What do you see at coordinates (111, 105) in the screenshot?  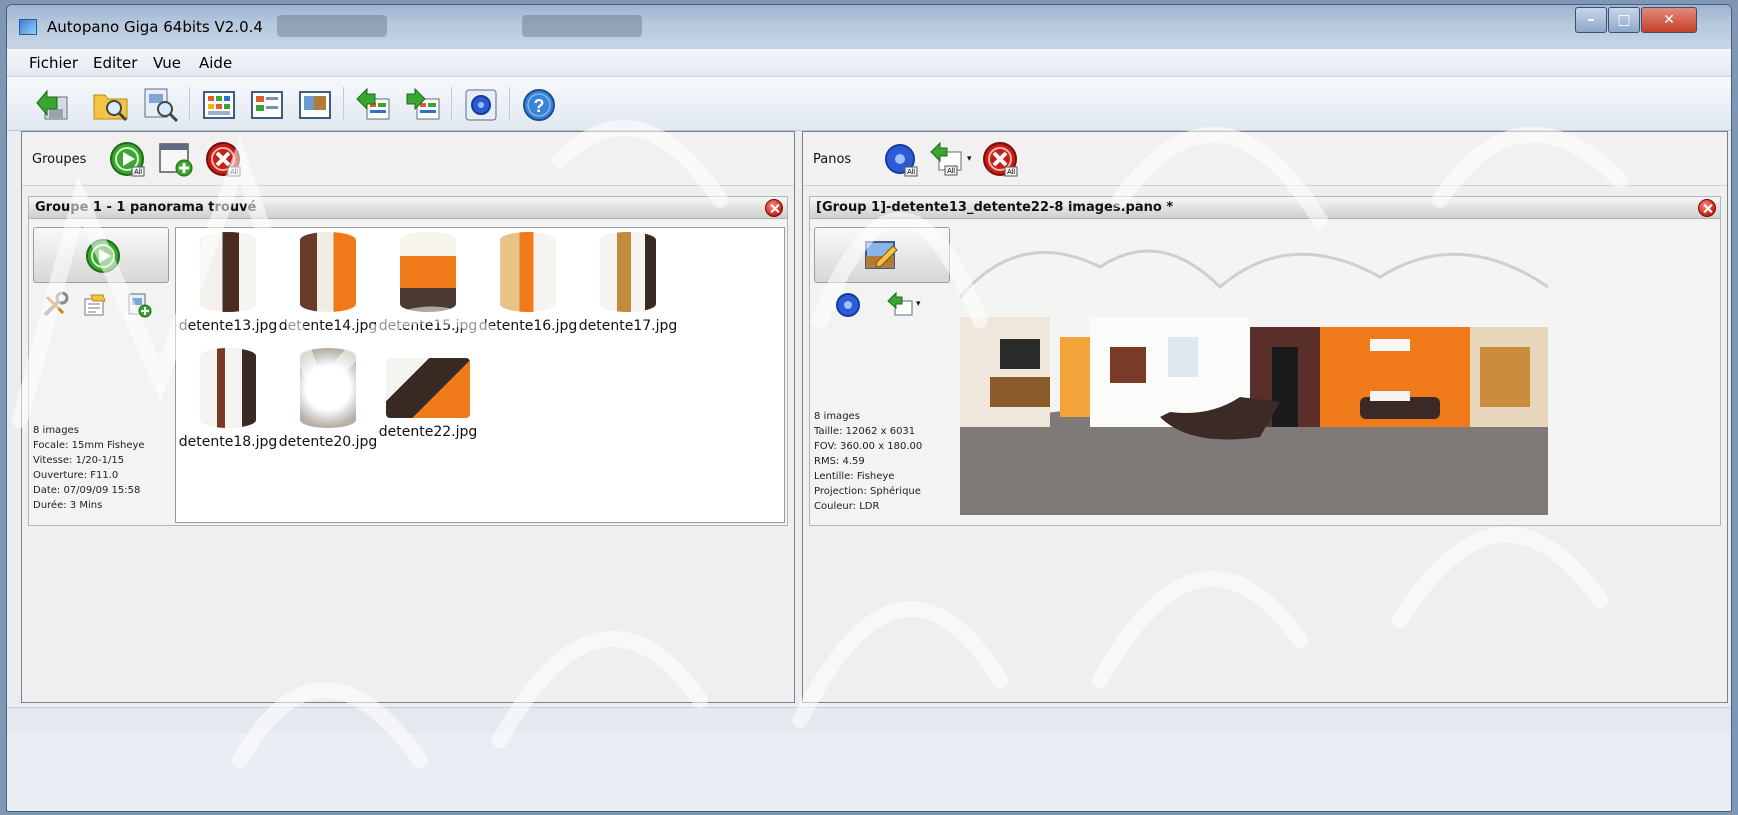 I see `open-folder-icon` at bounding box center [111, 105].